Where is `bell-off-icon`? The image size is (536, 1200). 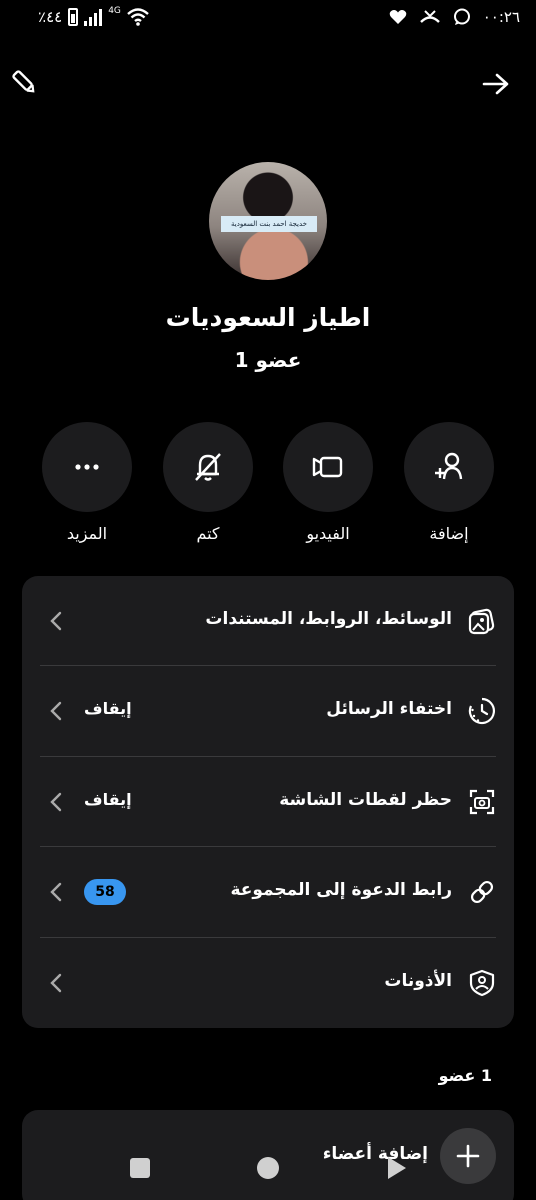 bell-off-icon is located at coordinates (208, 467).